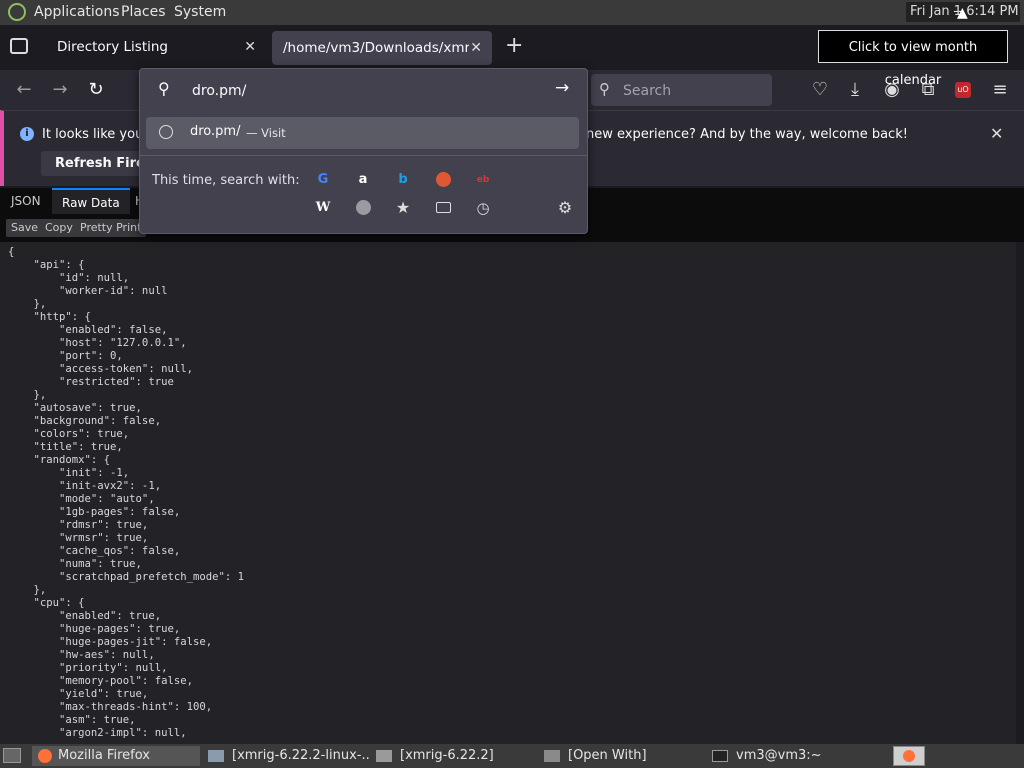 The width and height of the screenshot is (1024, 768). Describe the element at coordinates (552, 756) in the screenshot. I see `dialog-icon` at that location.